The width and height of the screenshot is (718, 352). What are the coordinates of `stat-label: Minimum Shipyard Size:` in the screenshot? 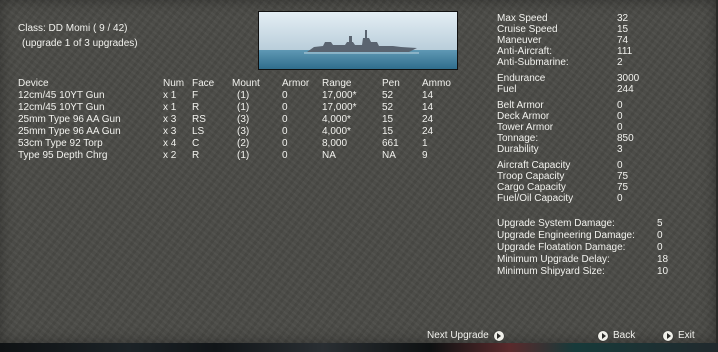 It's located at (551, 271).